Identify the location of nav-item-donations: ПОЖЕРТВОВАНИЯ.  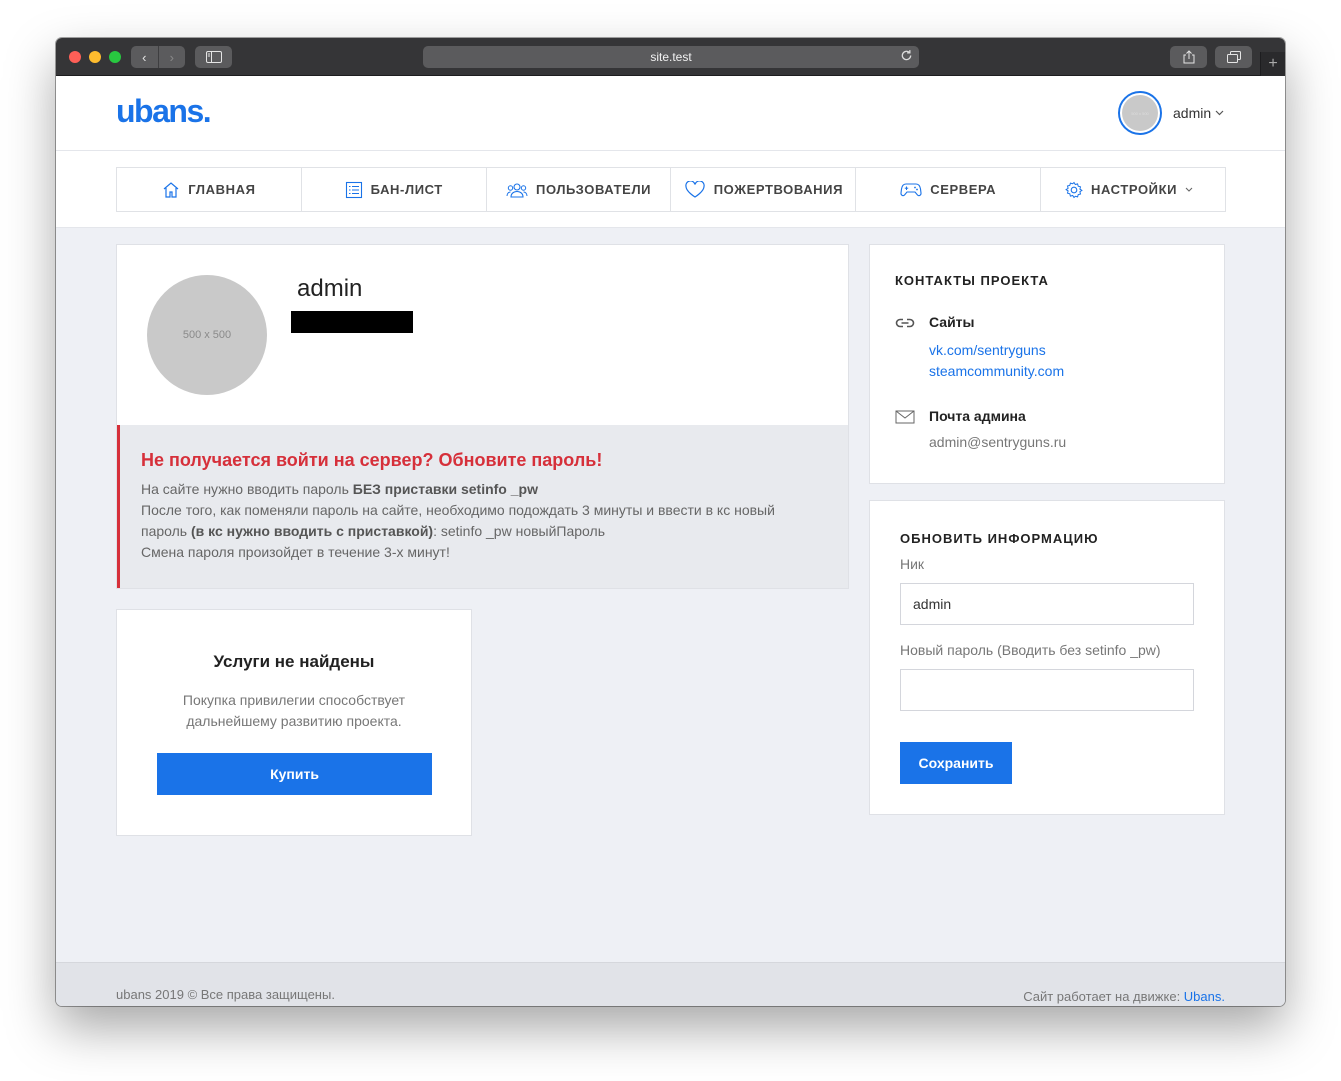
(764, 189).